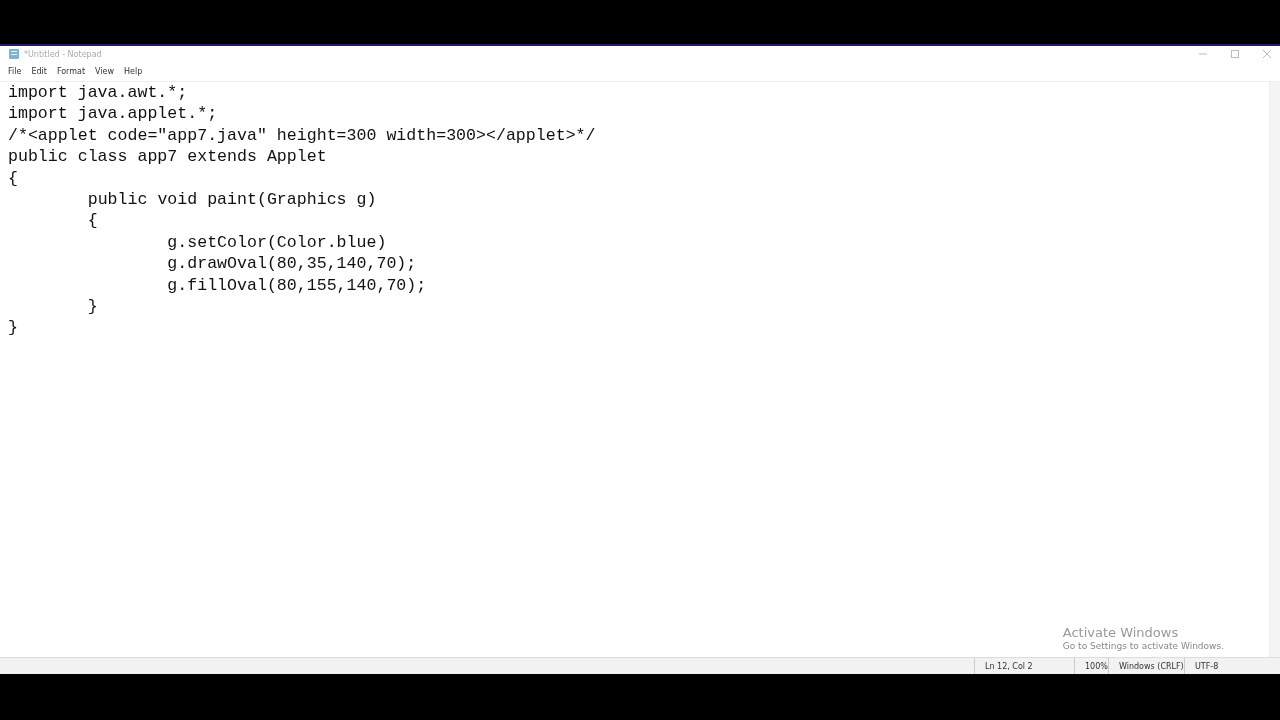  Describe the element at coordinates (1121, 632) in the screenshot. I see `activation-title: Activate Windows` at that location.